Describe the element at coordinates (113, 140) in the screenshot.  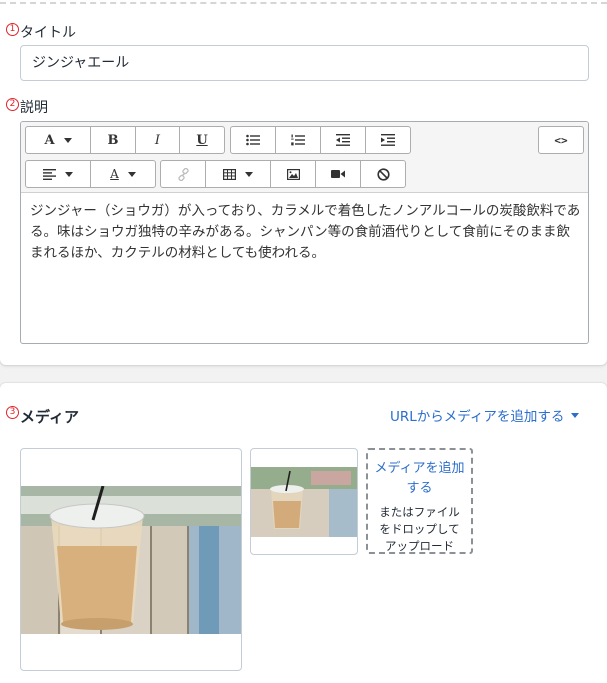
I see `bold-button: B` at that location.